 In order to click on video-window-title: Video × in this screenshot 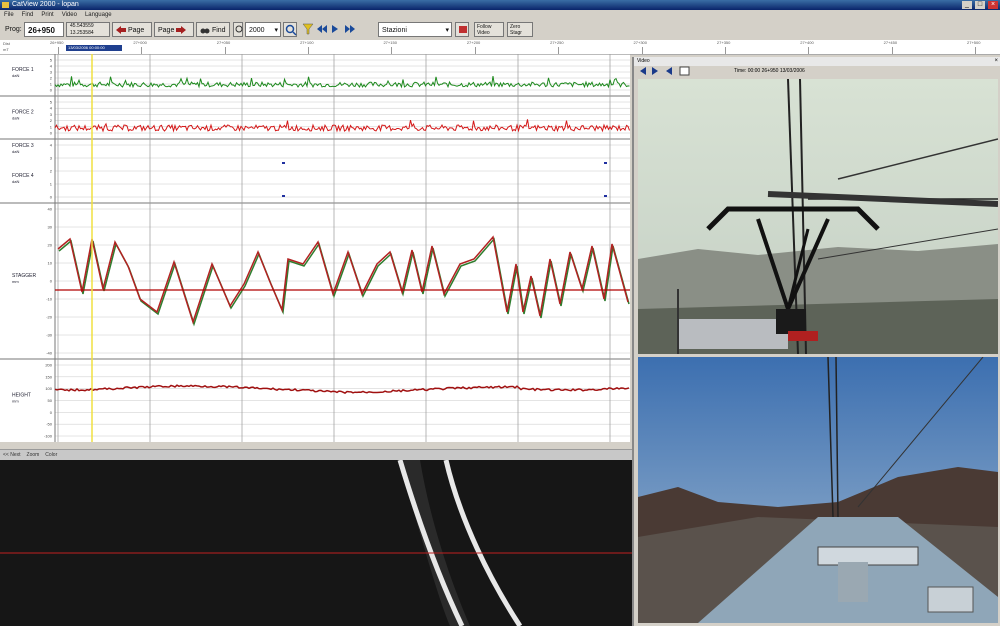, I will do `click(817, 61)`.